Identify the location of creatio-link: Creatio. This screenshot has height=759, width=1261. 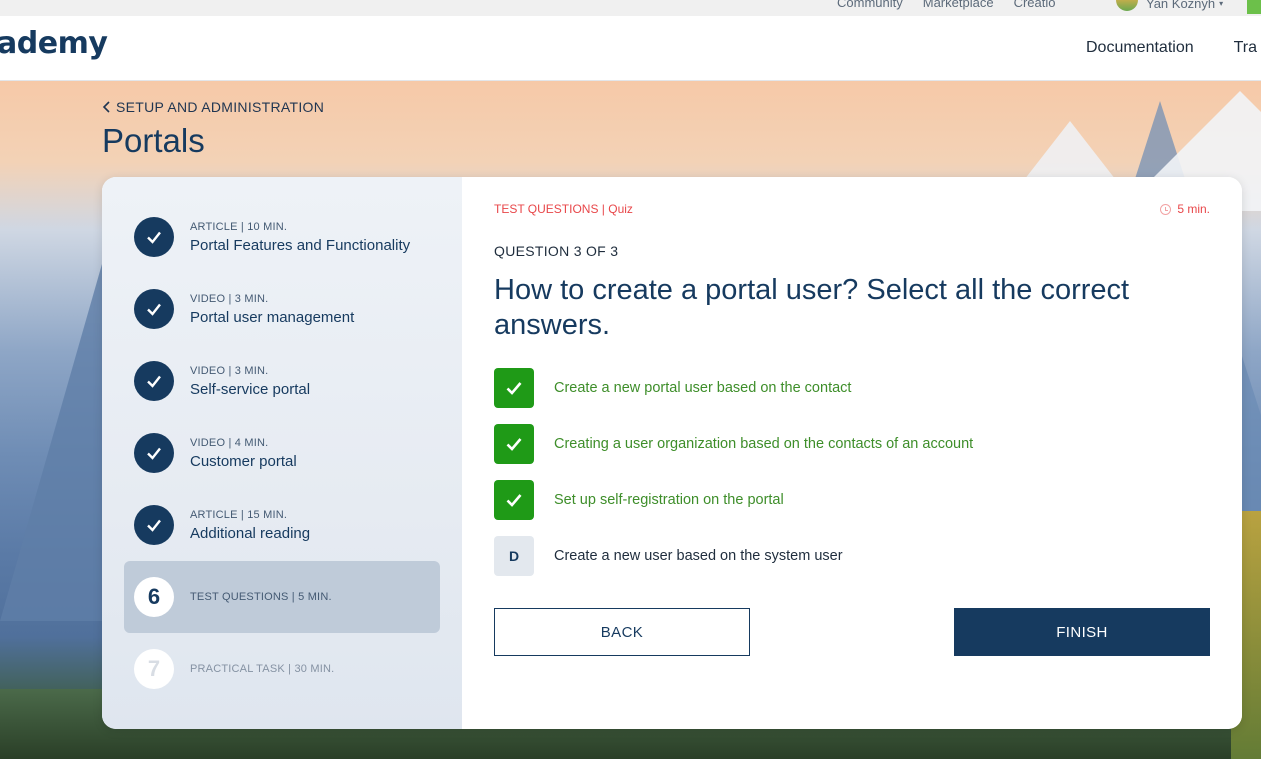
(1035, 5).